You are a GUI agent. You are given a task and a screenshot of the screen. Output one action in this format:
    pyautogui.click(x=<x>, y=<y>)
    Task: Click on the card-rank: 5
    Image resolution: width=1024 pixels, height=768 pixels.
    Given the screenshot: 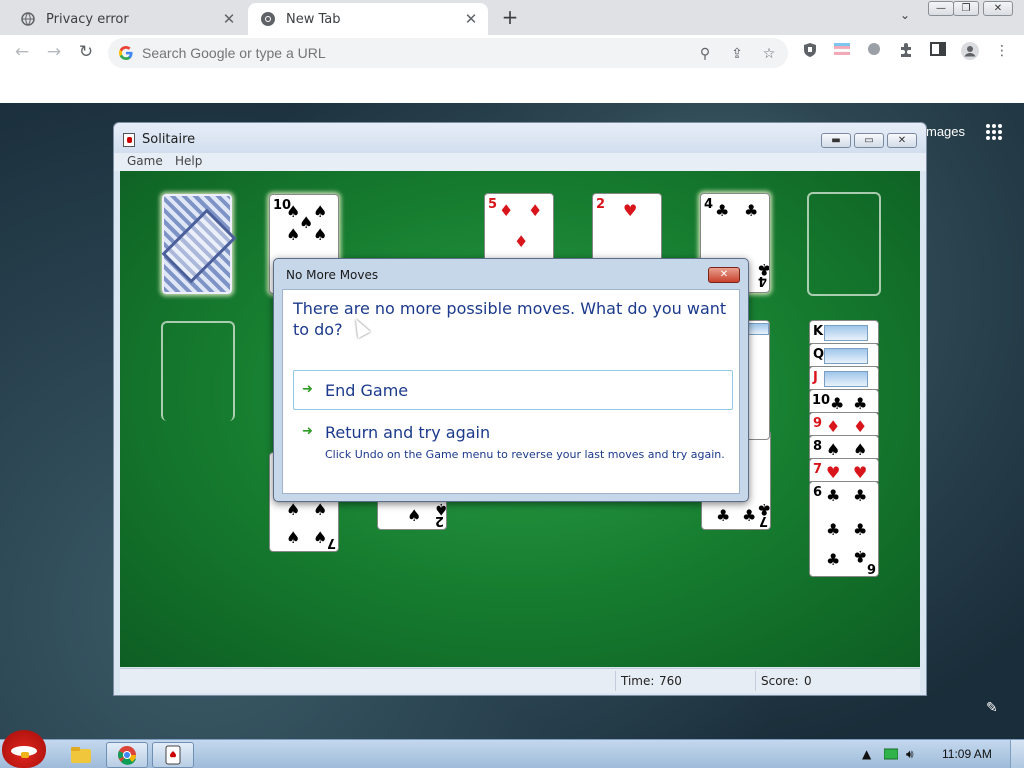 What is the action you would take?
    pyautogui.click(x=493, y=204)
    